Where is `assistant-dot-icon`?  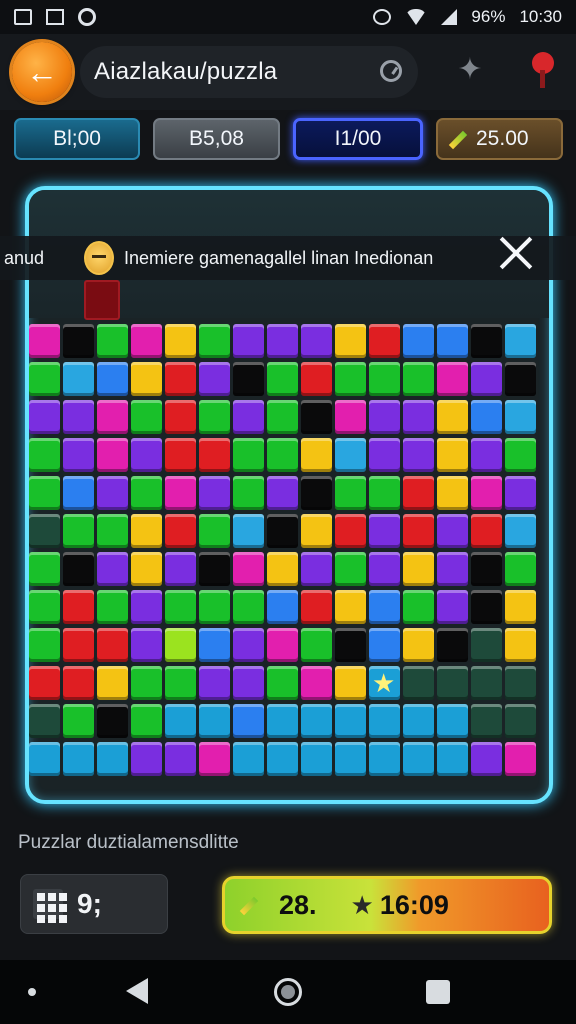 assistant-dot-icon is located at coordinates (32, 992).